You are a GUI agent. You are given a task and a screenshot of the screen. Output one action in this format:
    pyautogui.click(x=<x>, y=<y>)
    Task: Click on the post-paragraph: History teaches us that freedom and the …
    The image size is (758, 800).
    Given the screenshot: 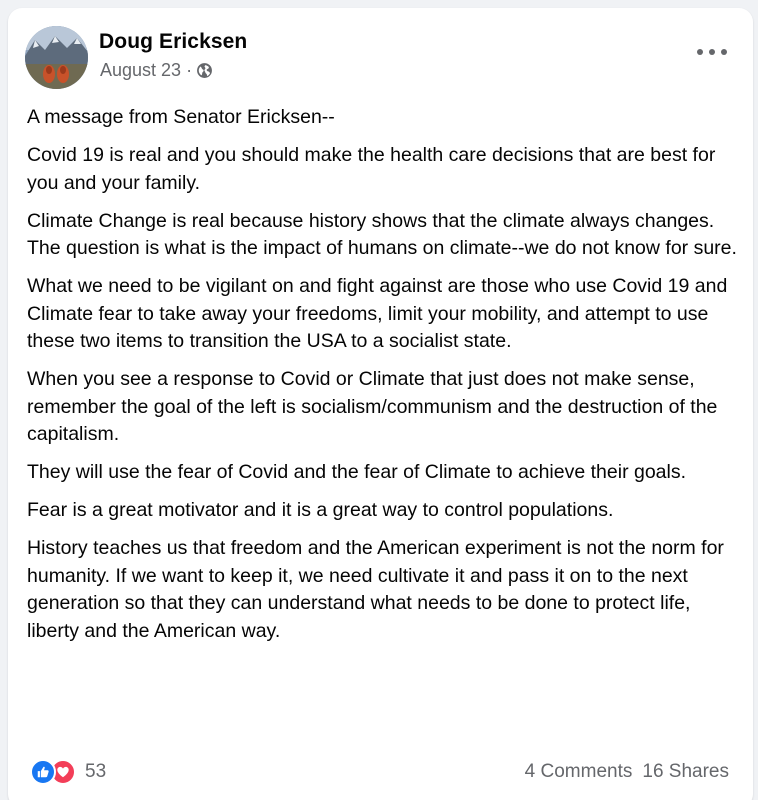 What is the action you would take?
    pyautogui.click(x=375, y=589)
    